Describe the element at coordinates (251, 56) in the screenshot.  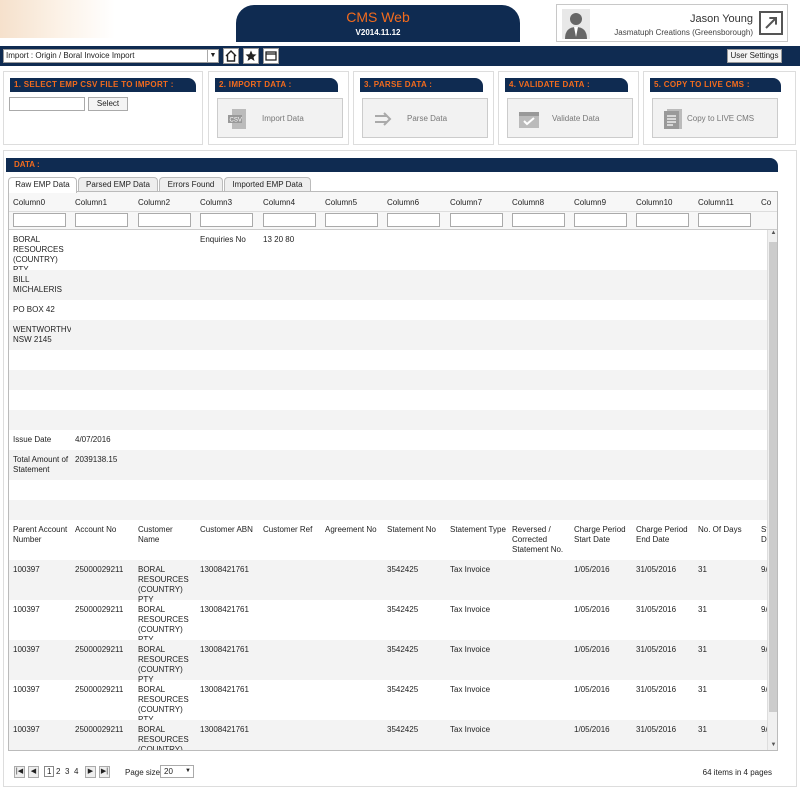
I see `favorite-button` at that location.